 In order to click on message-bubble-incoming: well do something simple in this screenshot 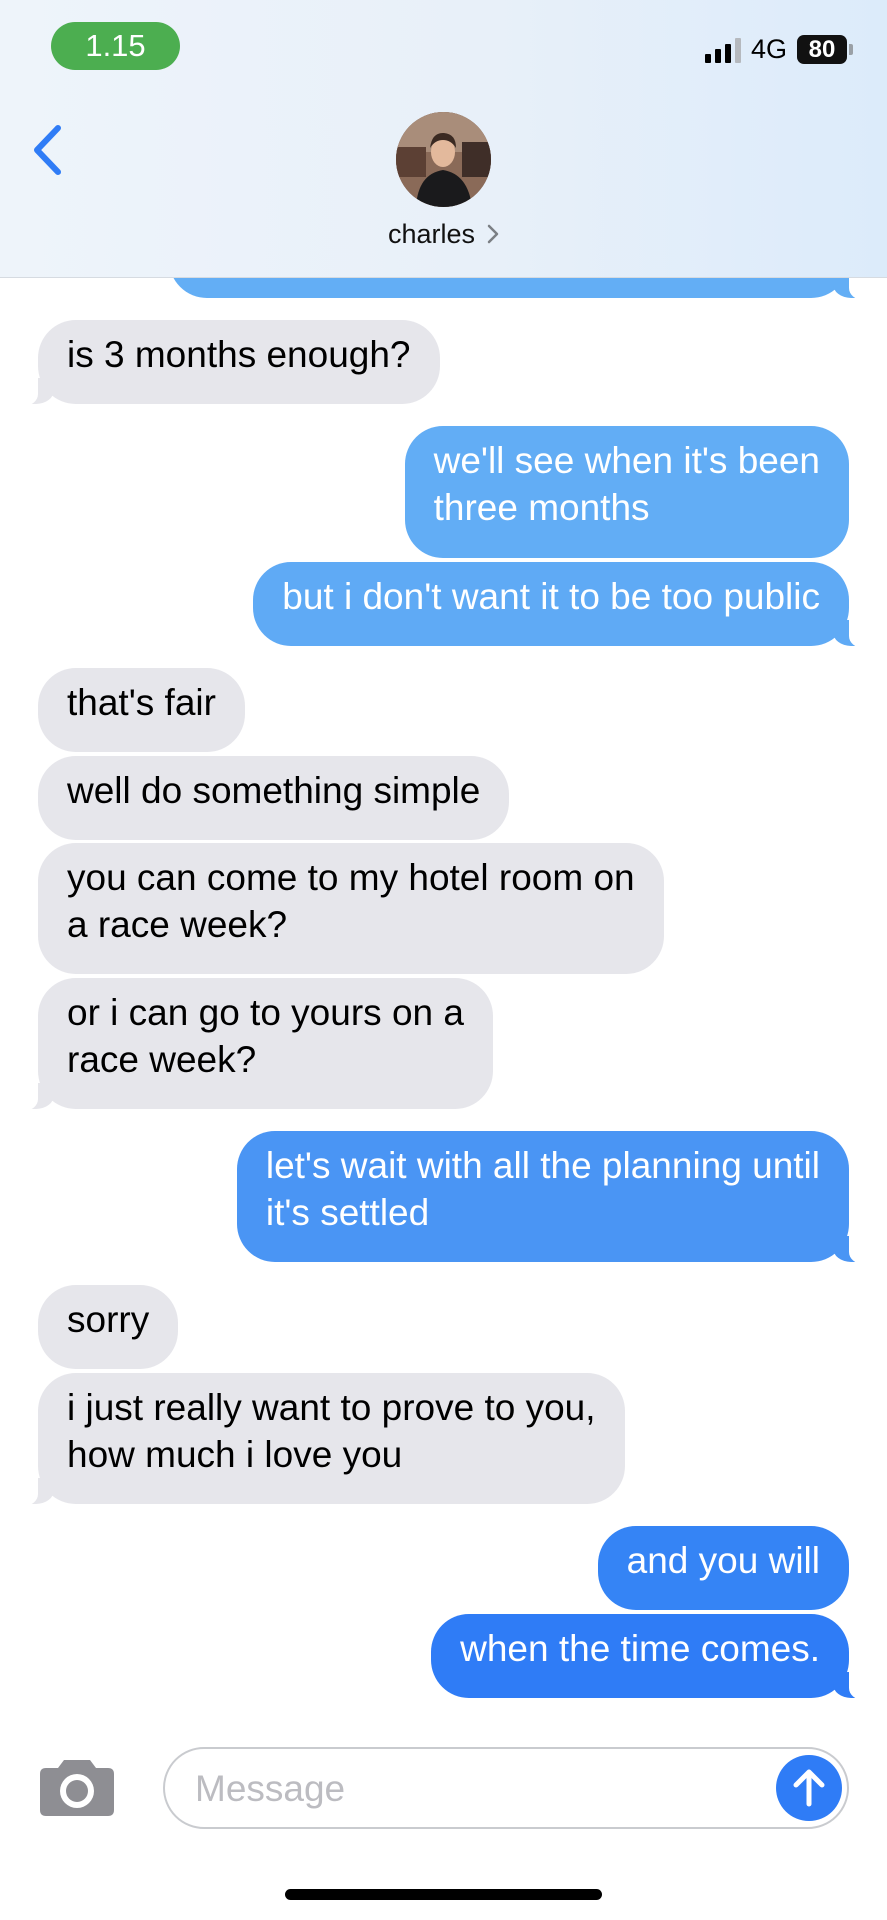, I will do `click(274, 798)`.